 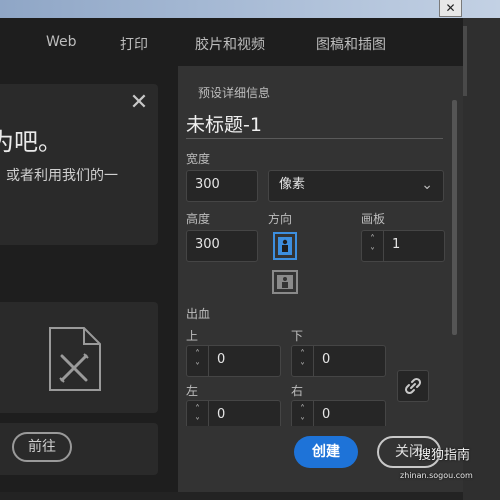 What do you see at coordinates (314, 125) in the screenshot?
I see `document-title-input: 未标题-1` at bounding box center [314, 125].